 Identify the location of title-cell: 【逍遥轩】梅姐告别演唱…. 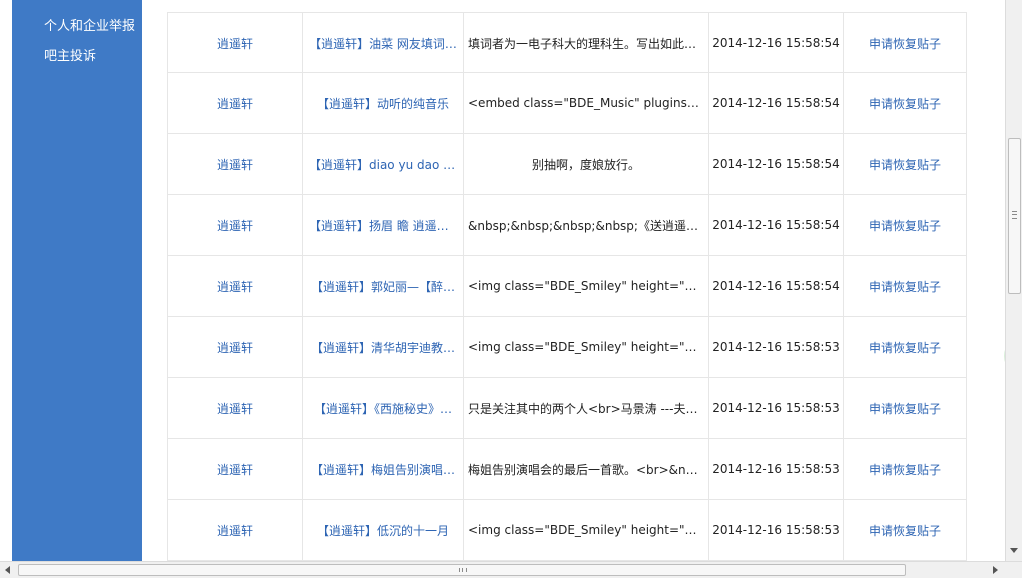
(382, 469).